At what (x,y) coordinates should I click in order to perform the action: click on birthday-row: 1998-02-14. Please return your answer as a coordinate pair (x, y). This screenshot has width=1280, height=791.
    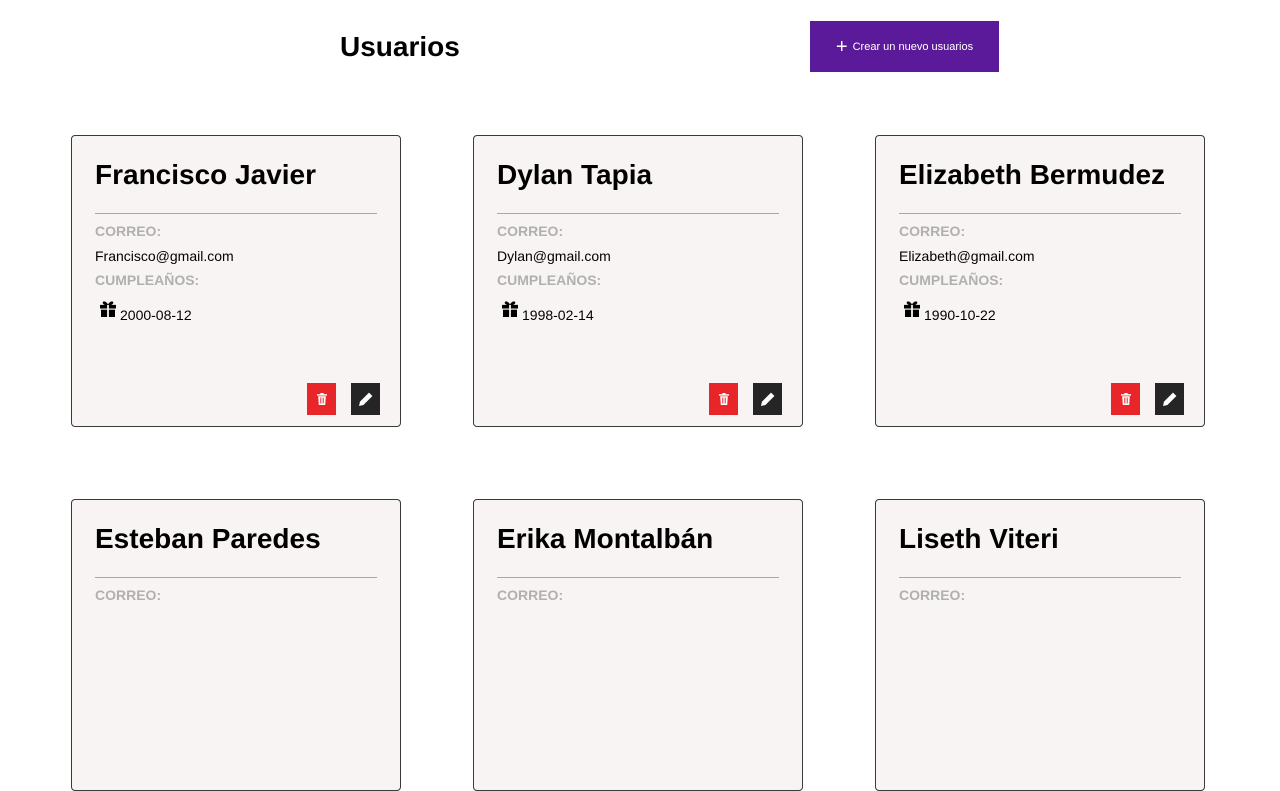
    Looking at the image, I should click on (547, 311).